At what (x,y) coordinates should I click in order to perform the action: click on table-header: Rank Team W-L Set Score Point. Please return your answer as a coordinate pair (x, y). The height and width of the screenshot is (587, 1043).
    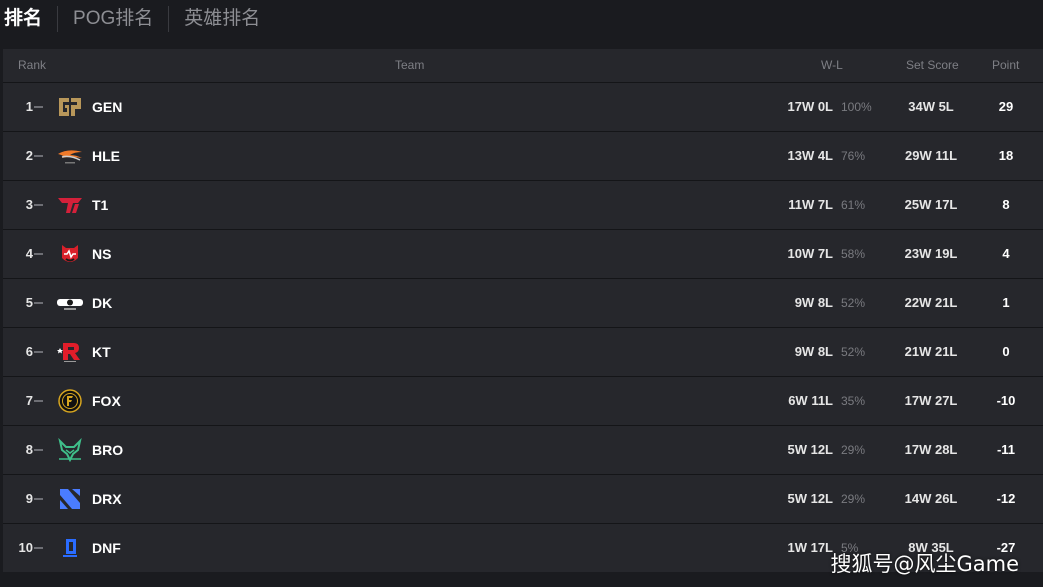
    Looking at the image, I should click on (523, 65).